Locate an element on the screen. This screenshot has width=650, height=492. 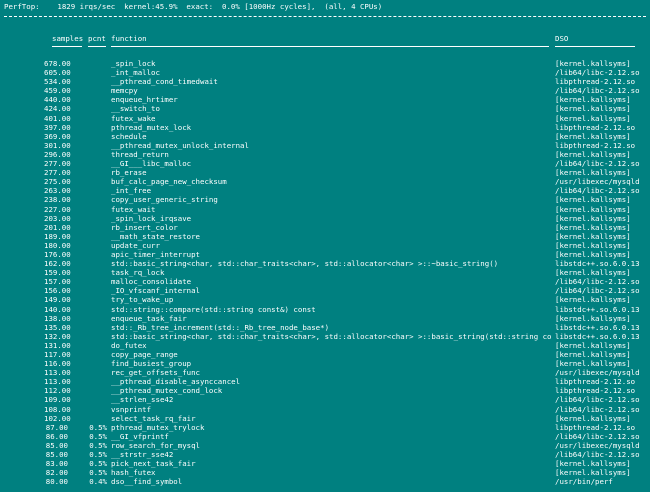
samples-cell: 162.00 is located at coordinates (57, 264).